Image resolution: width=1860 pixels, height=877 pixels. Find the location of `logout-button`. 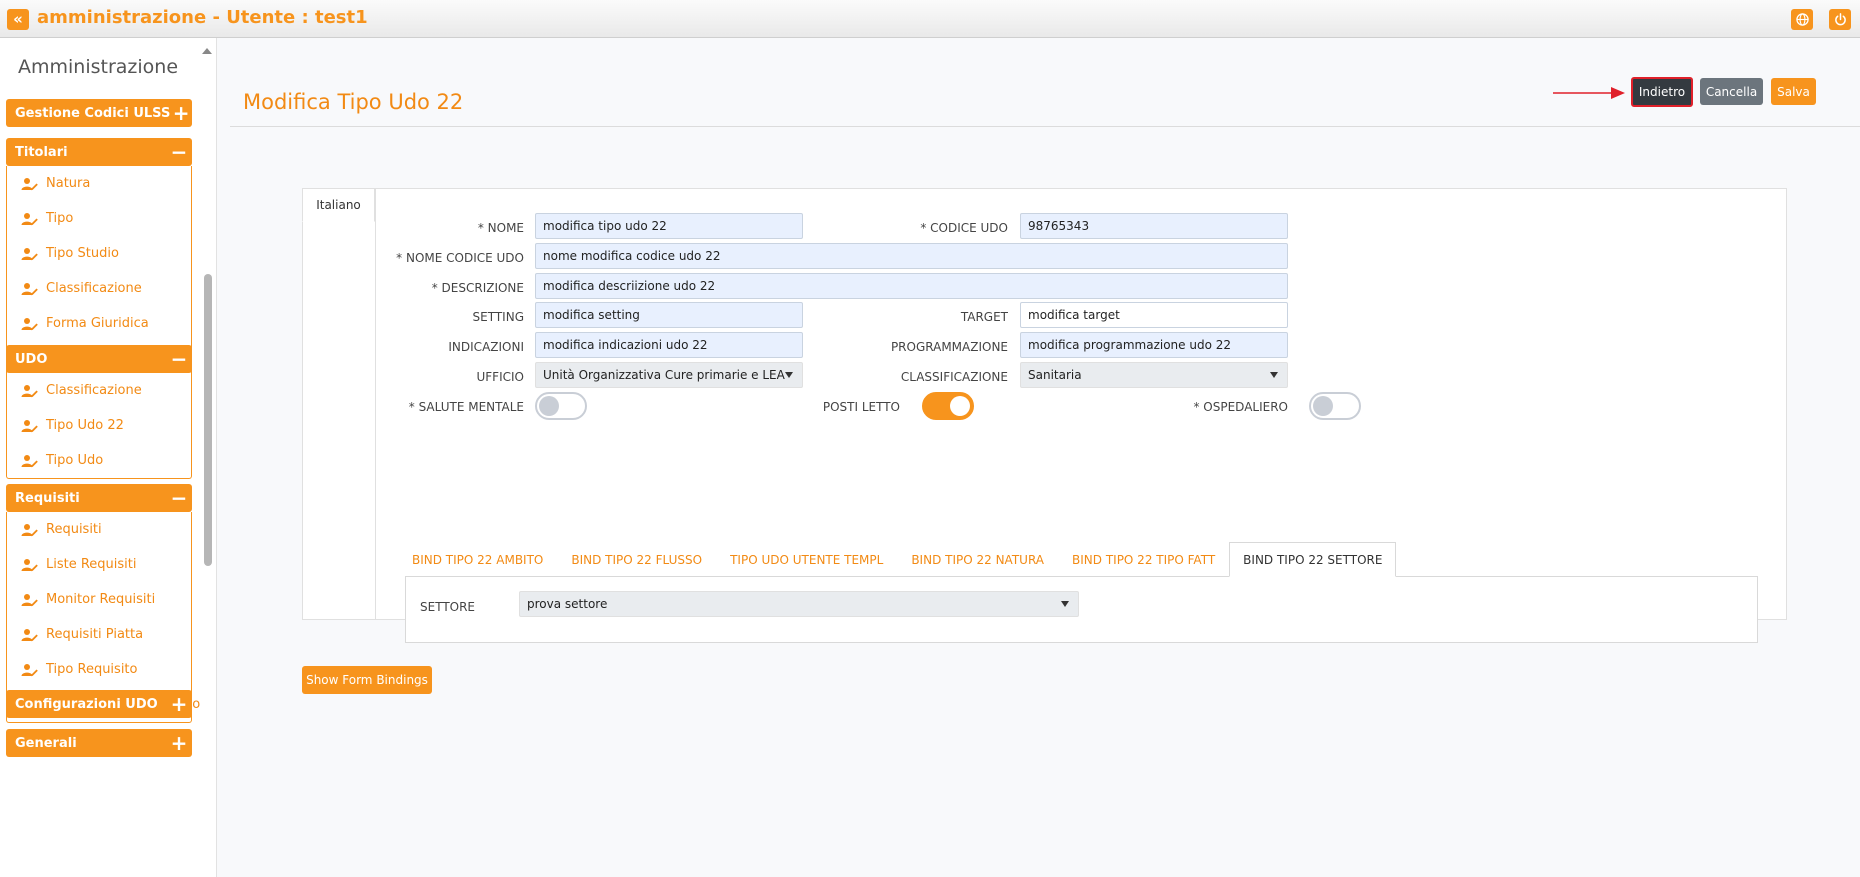

logout-button is located at coordinates (1840, 19).